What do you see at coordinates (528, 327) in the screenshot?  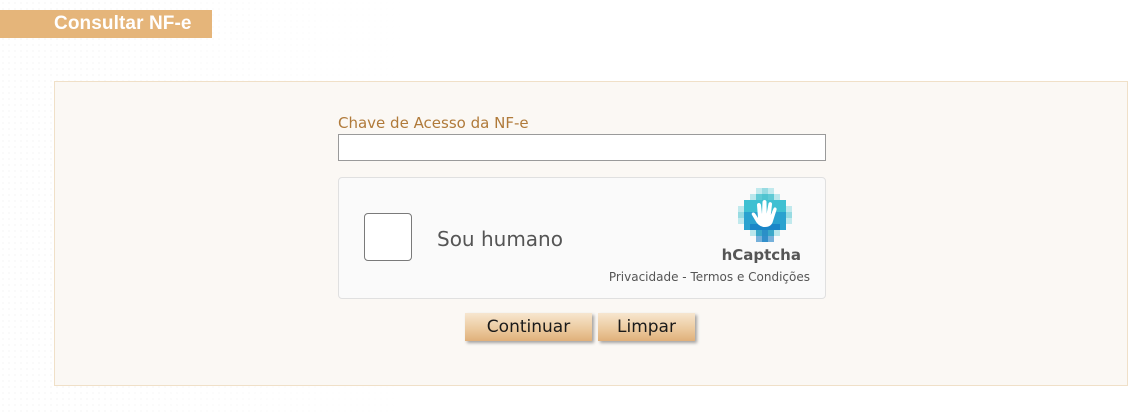 I see `continue-button: Continuar` at bounding box center [528, 327].